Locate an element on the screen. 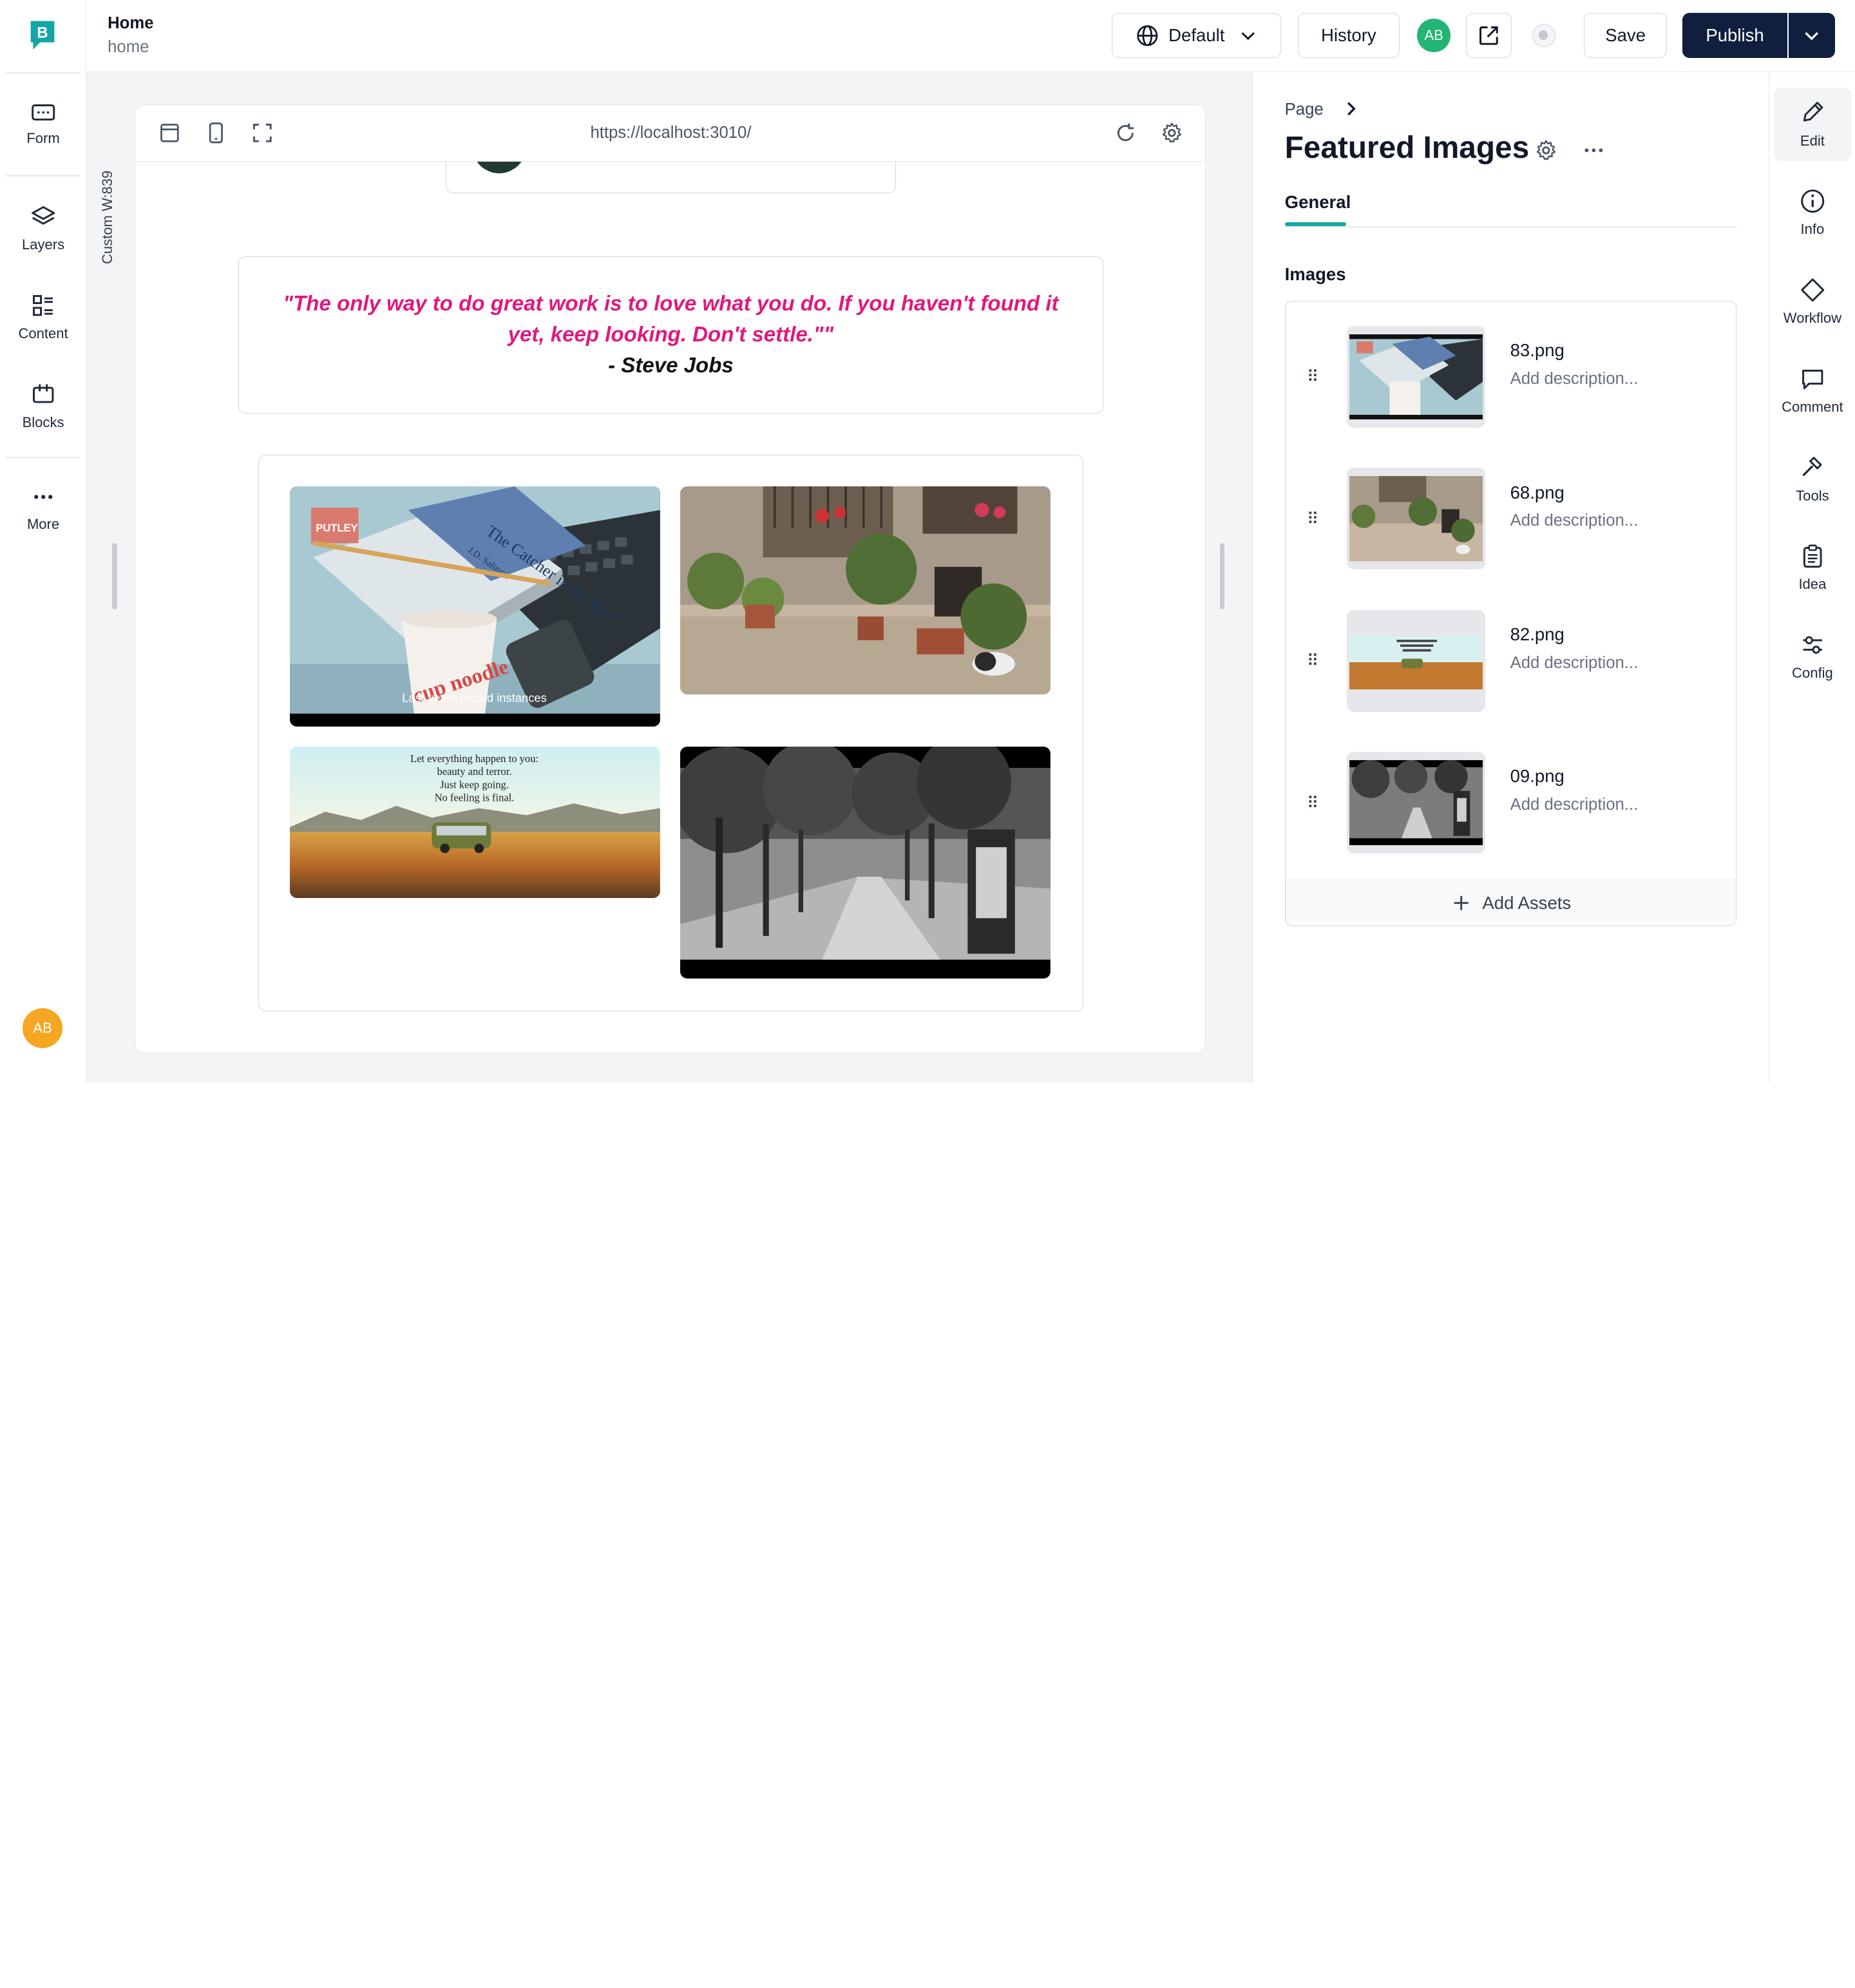 The width and height of the screenshot is (1855, 1988). rail-item-more: More is located at coordinates (43, 509).